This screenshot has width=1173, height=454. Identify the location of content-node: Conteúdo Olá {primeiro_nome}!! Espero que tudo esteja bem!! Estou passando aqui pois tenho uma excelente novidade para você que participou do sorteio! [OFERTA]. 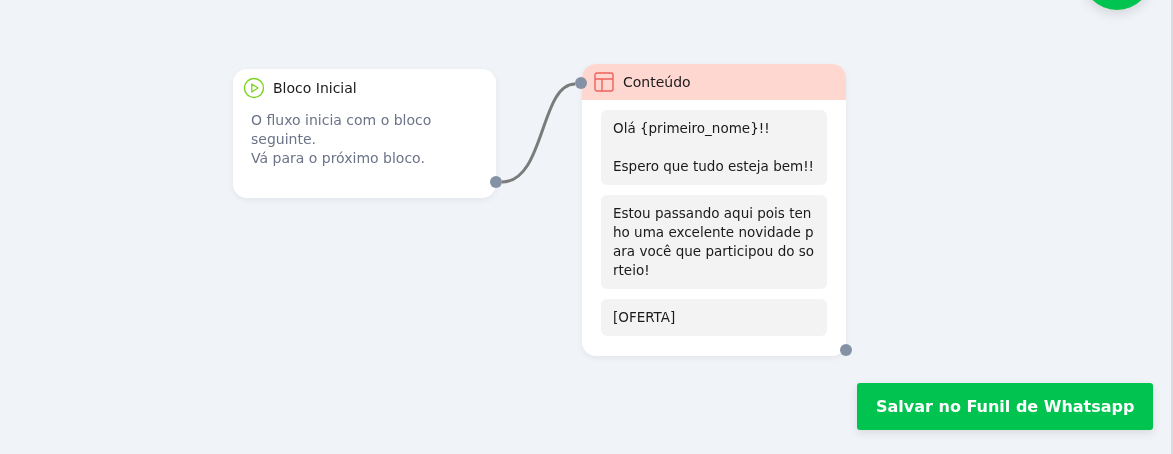
(714, 210).